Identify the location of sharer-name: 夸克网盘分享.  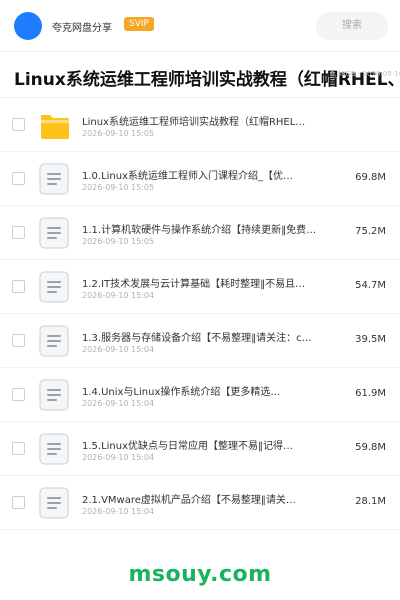
(82, 28).